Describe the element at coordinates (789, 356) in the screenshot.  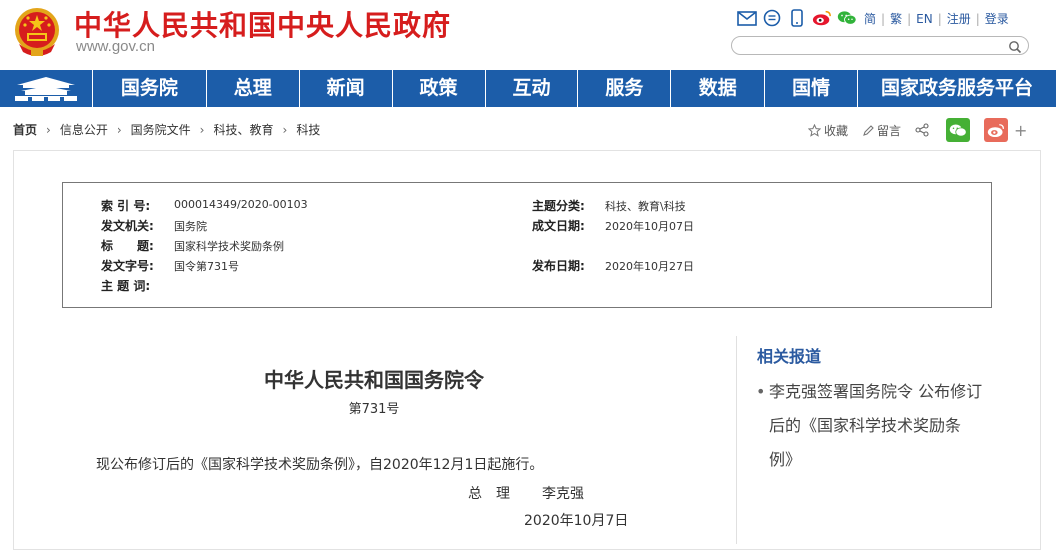
I see `related-reports-title: 相关报道` at that location.